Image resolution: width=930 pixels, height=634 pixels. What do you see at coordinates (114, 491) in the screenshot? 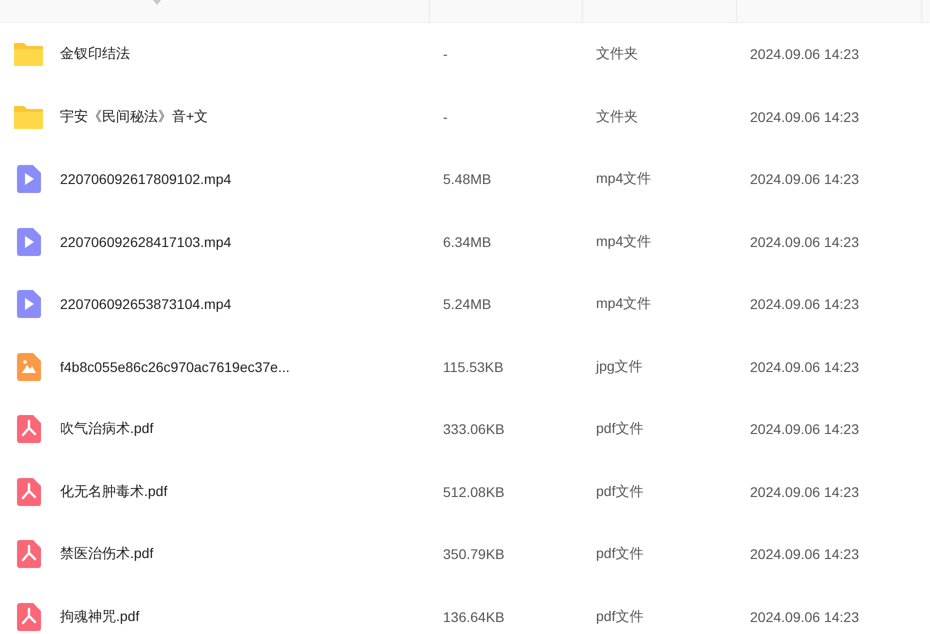
I see `file-name: 化无名肿毒术.pdf` at bounding box center [114, 491].